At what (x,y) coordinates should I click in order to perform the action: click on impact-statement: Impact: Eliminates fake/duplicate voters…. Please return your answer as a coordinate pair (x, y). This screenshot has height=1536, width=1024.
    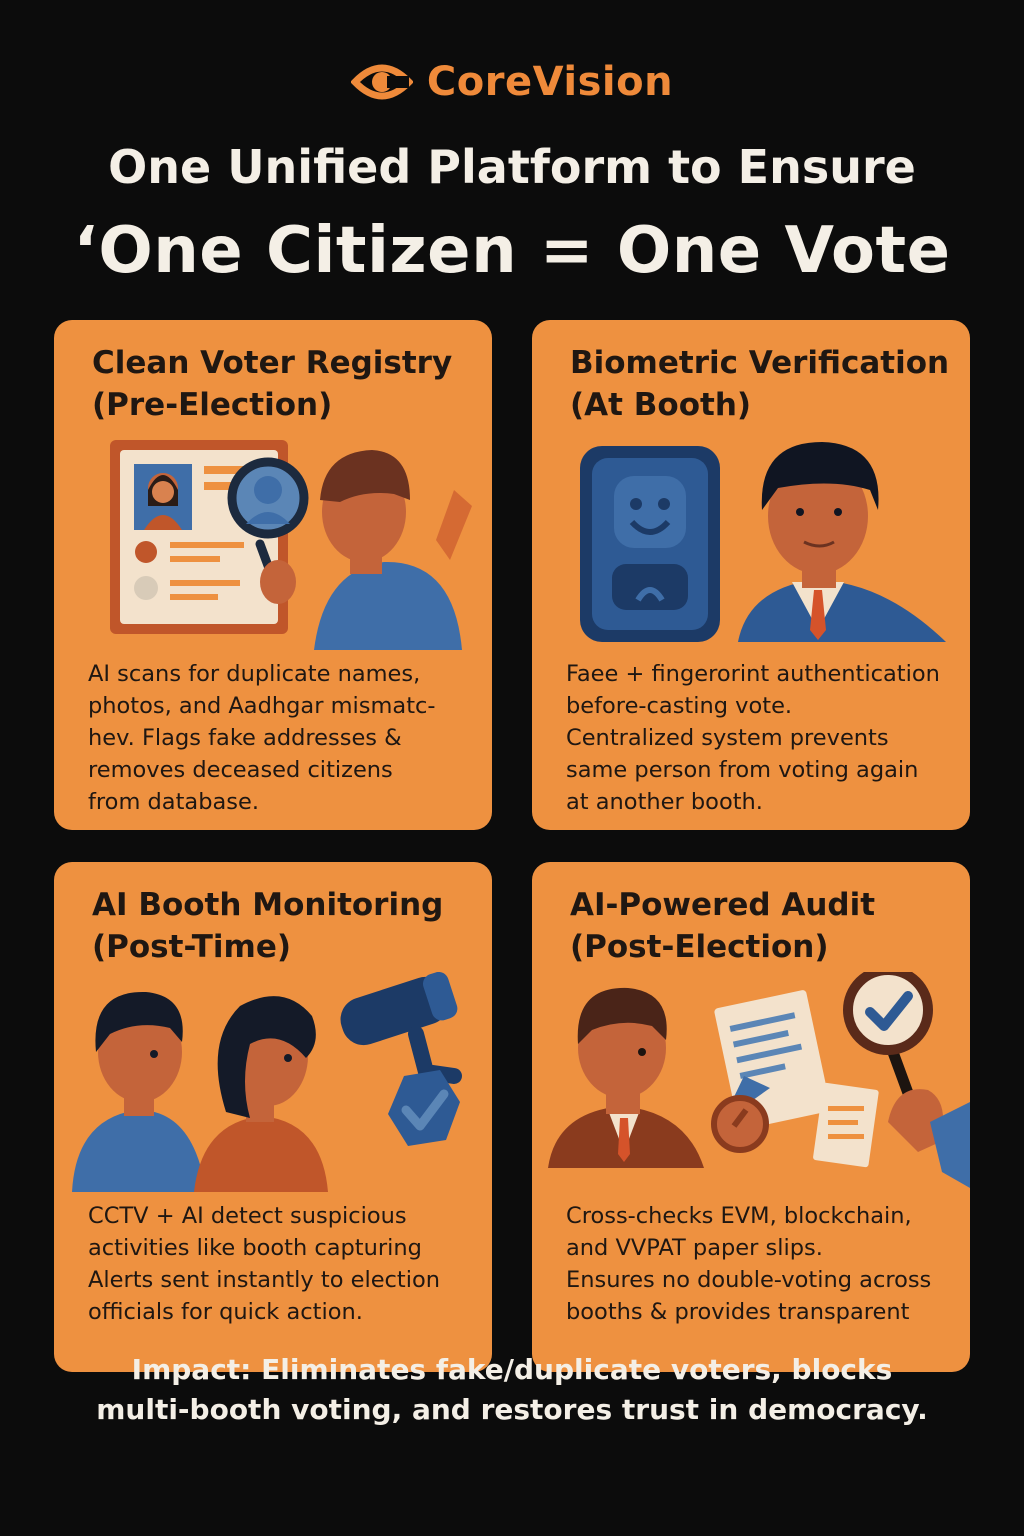
    Looking at the image, I should click on (512, 1389).